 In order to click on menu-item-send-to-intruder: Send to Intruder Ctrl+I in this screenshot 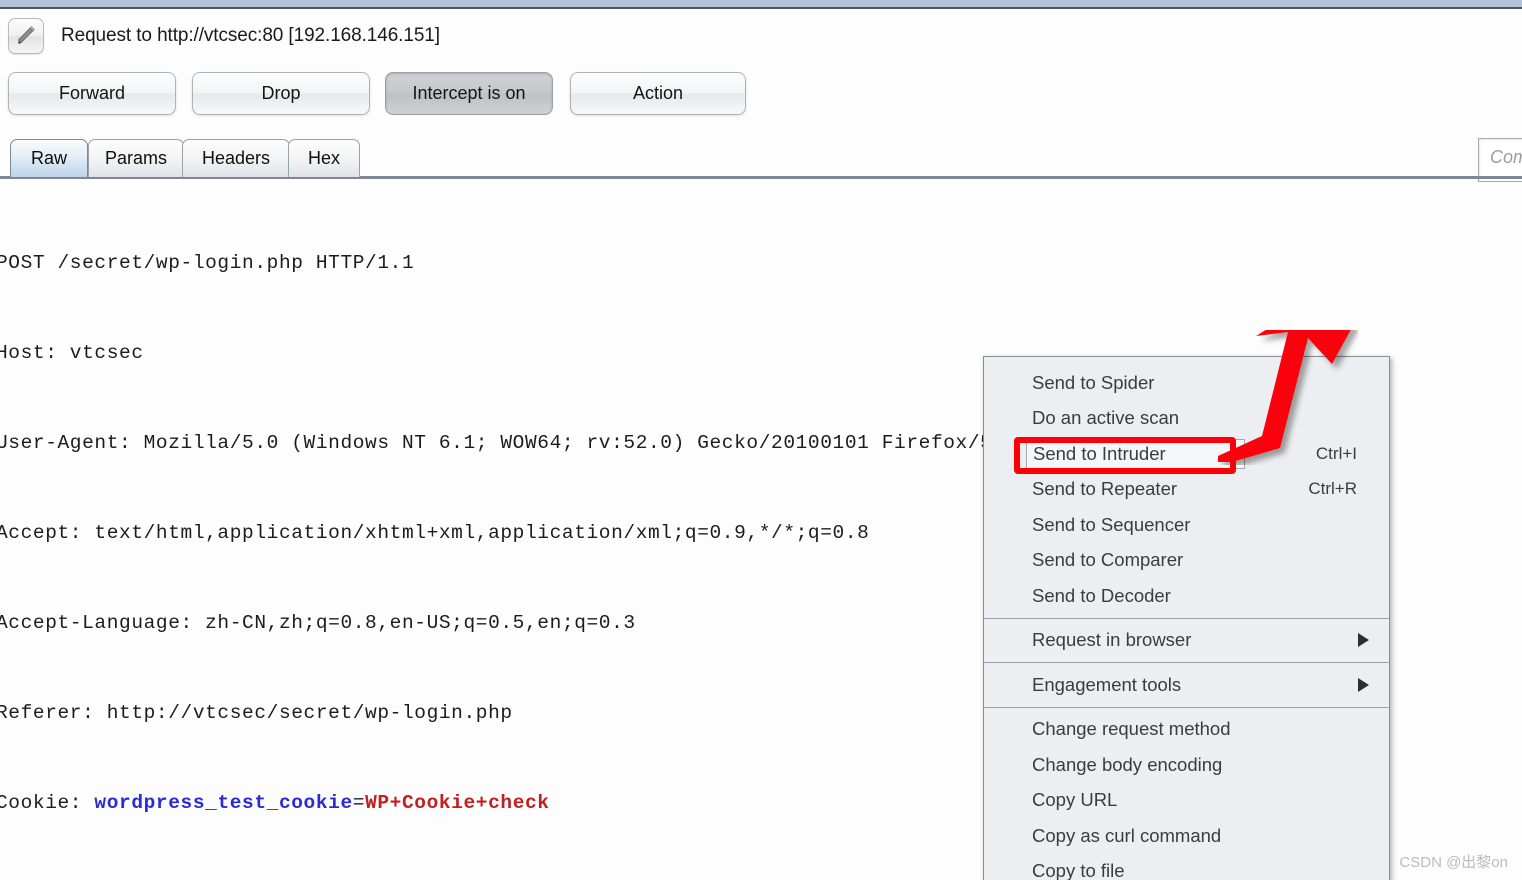, I will do `click(1186, 454)`.